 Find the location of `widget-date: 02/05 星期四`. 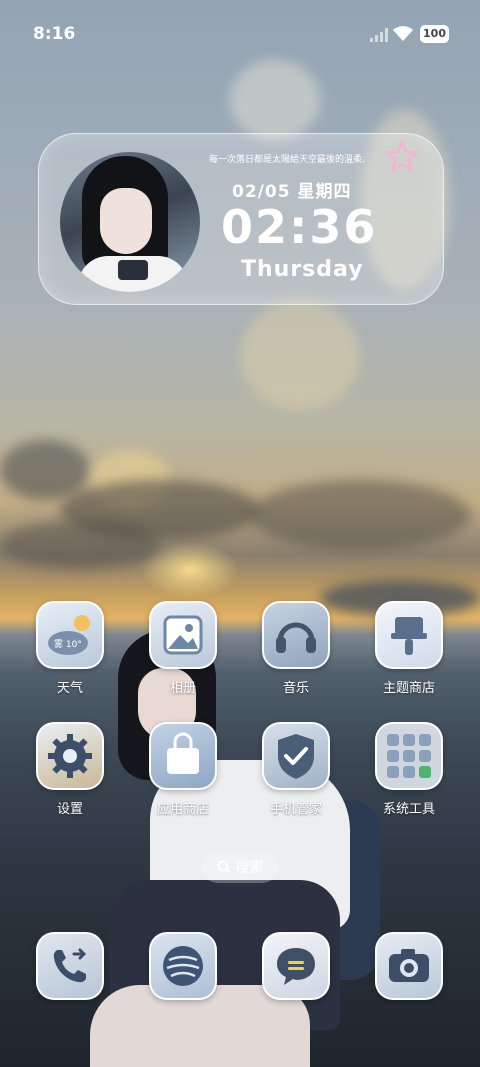

widget-date: 02/05 星期四 is located at coordinates (292, 192).